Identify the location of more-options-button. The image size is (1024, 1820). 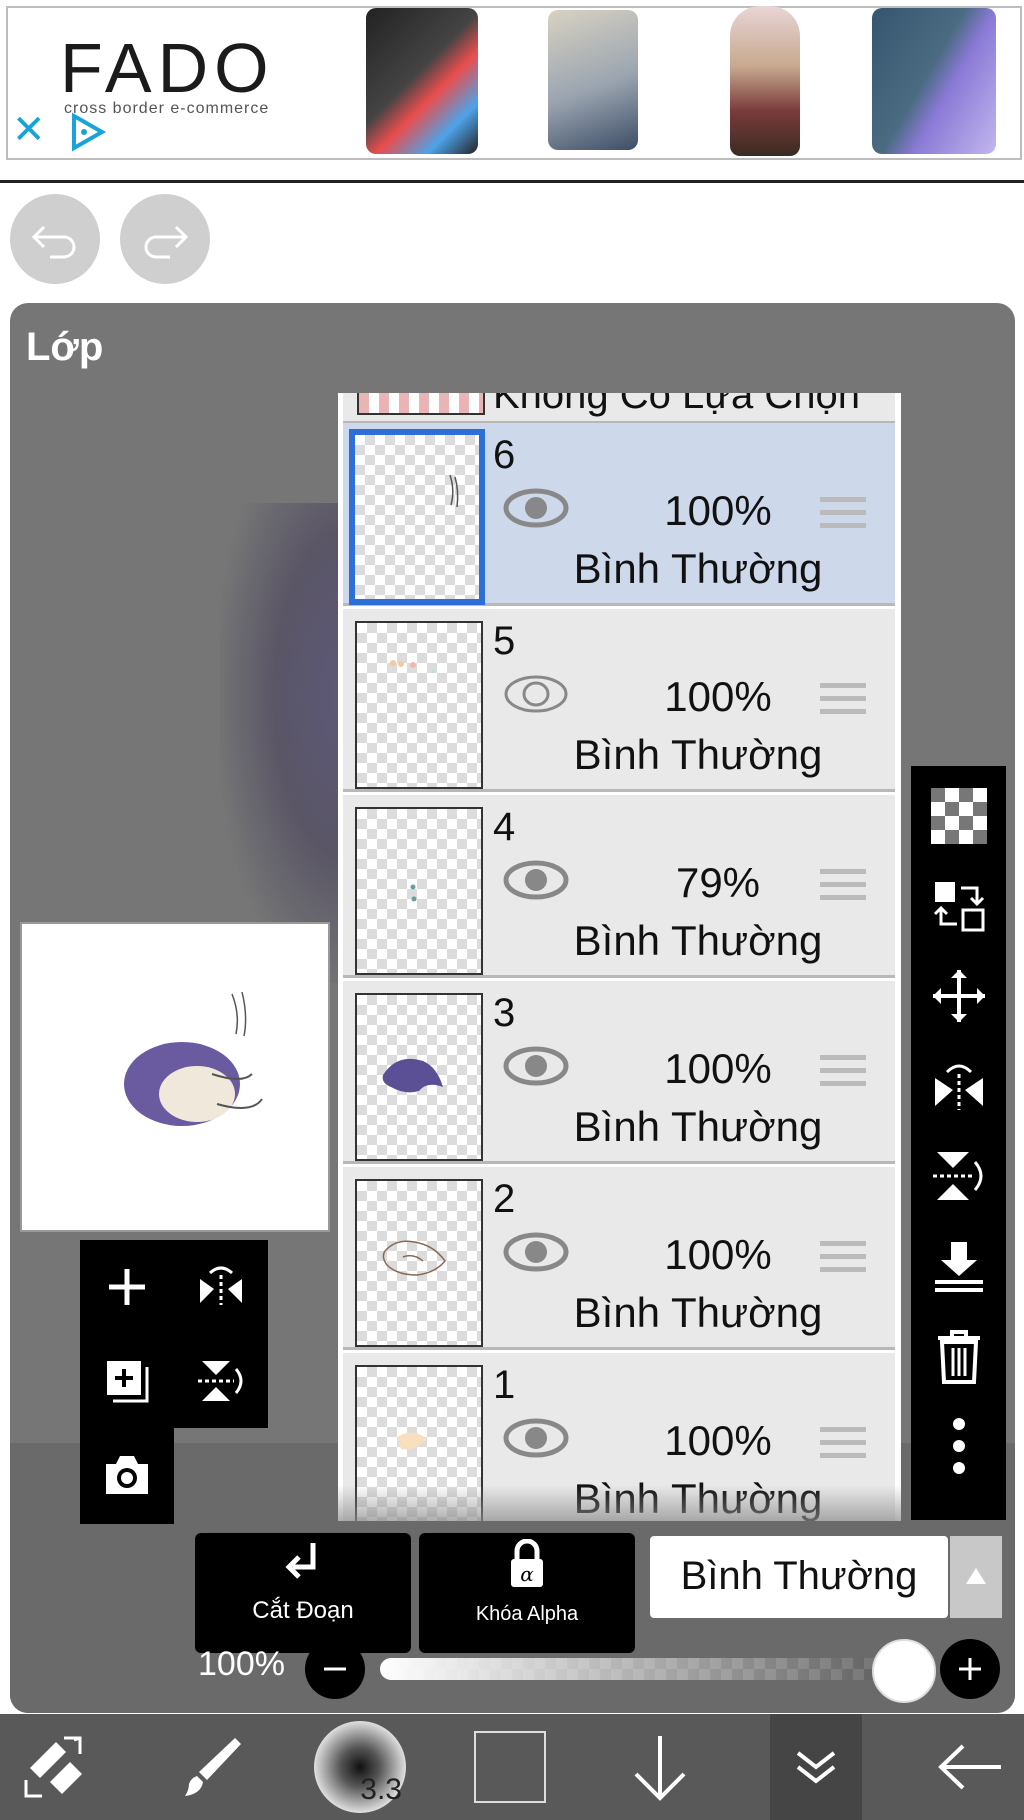
(958, 1446).